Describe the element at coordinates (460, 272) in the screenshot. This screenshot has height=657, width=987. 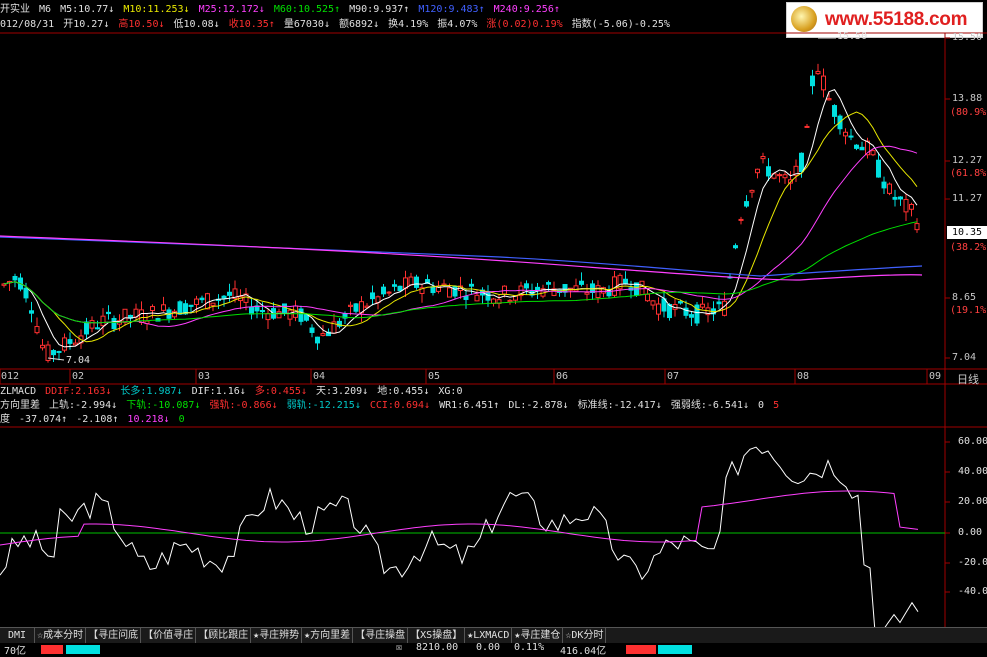
I see `ma60-line` at that location.